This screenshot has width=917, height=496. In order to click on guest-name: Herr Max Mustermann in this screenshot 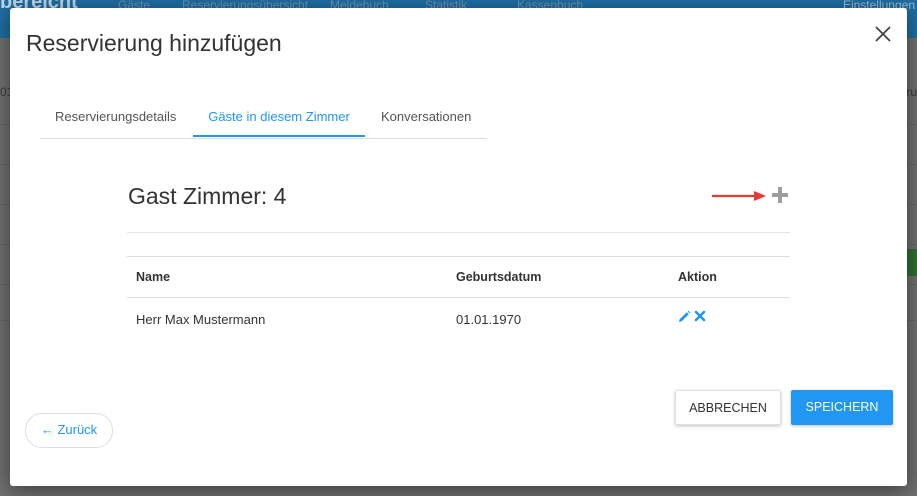, I will do `click(201, 319)`.